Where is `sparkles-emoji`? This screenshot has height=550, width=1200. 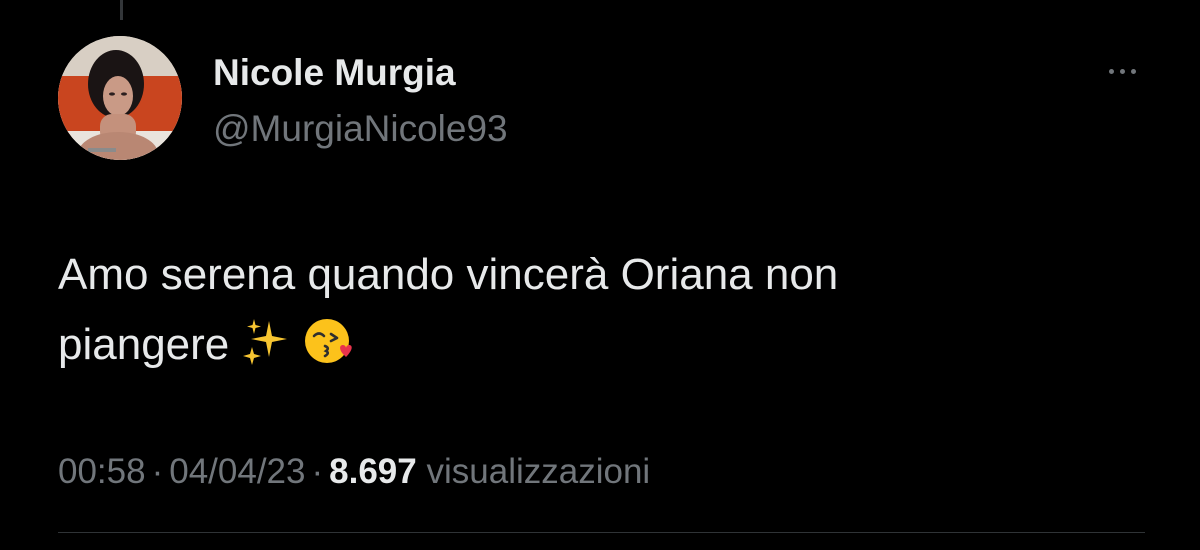 sparkles-emoji is located at coordinates (266, 352).